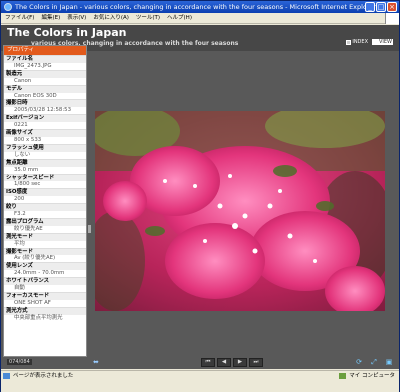 Image resolution: width=400 pixels, height=392 pixels. I want to click on panel-collapse-handle, so click(89, 229).